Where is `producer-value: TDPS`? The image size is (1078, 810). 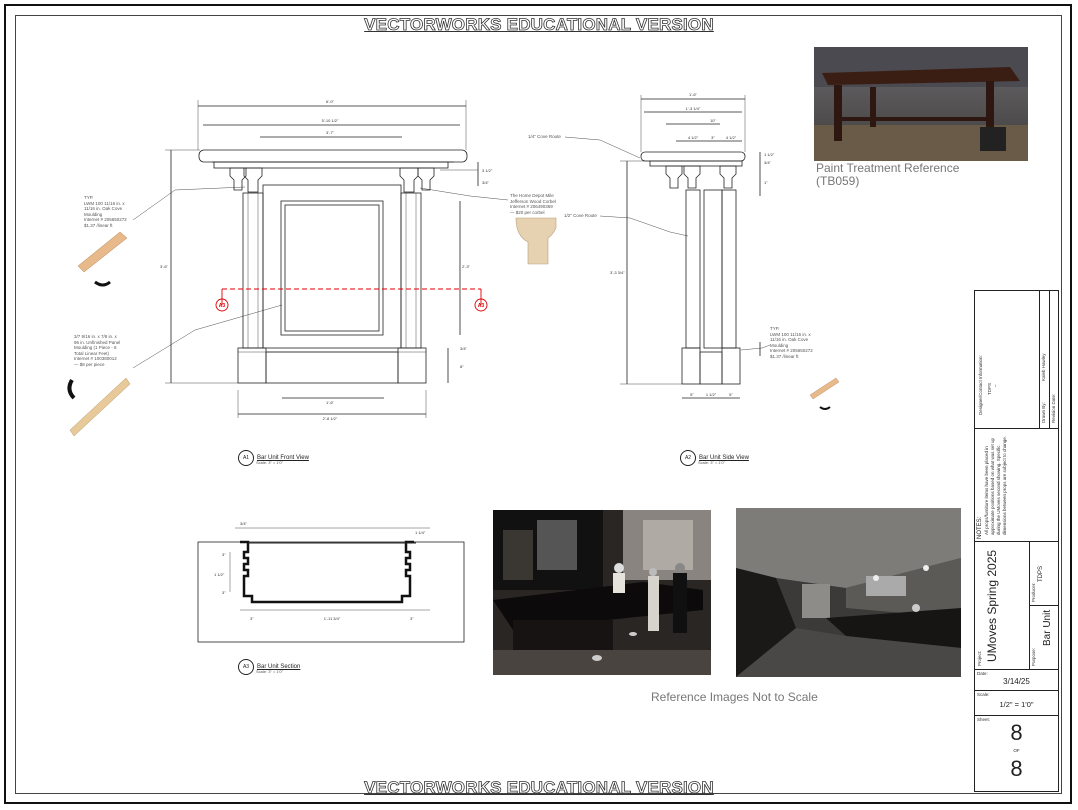 producer-value: TDPS is located at coordinates (1041, 573).